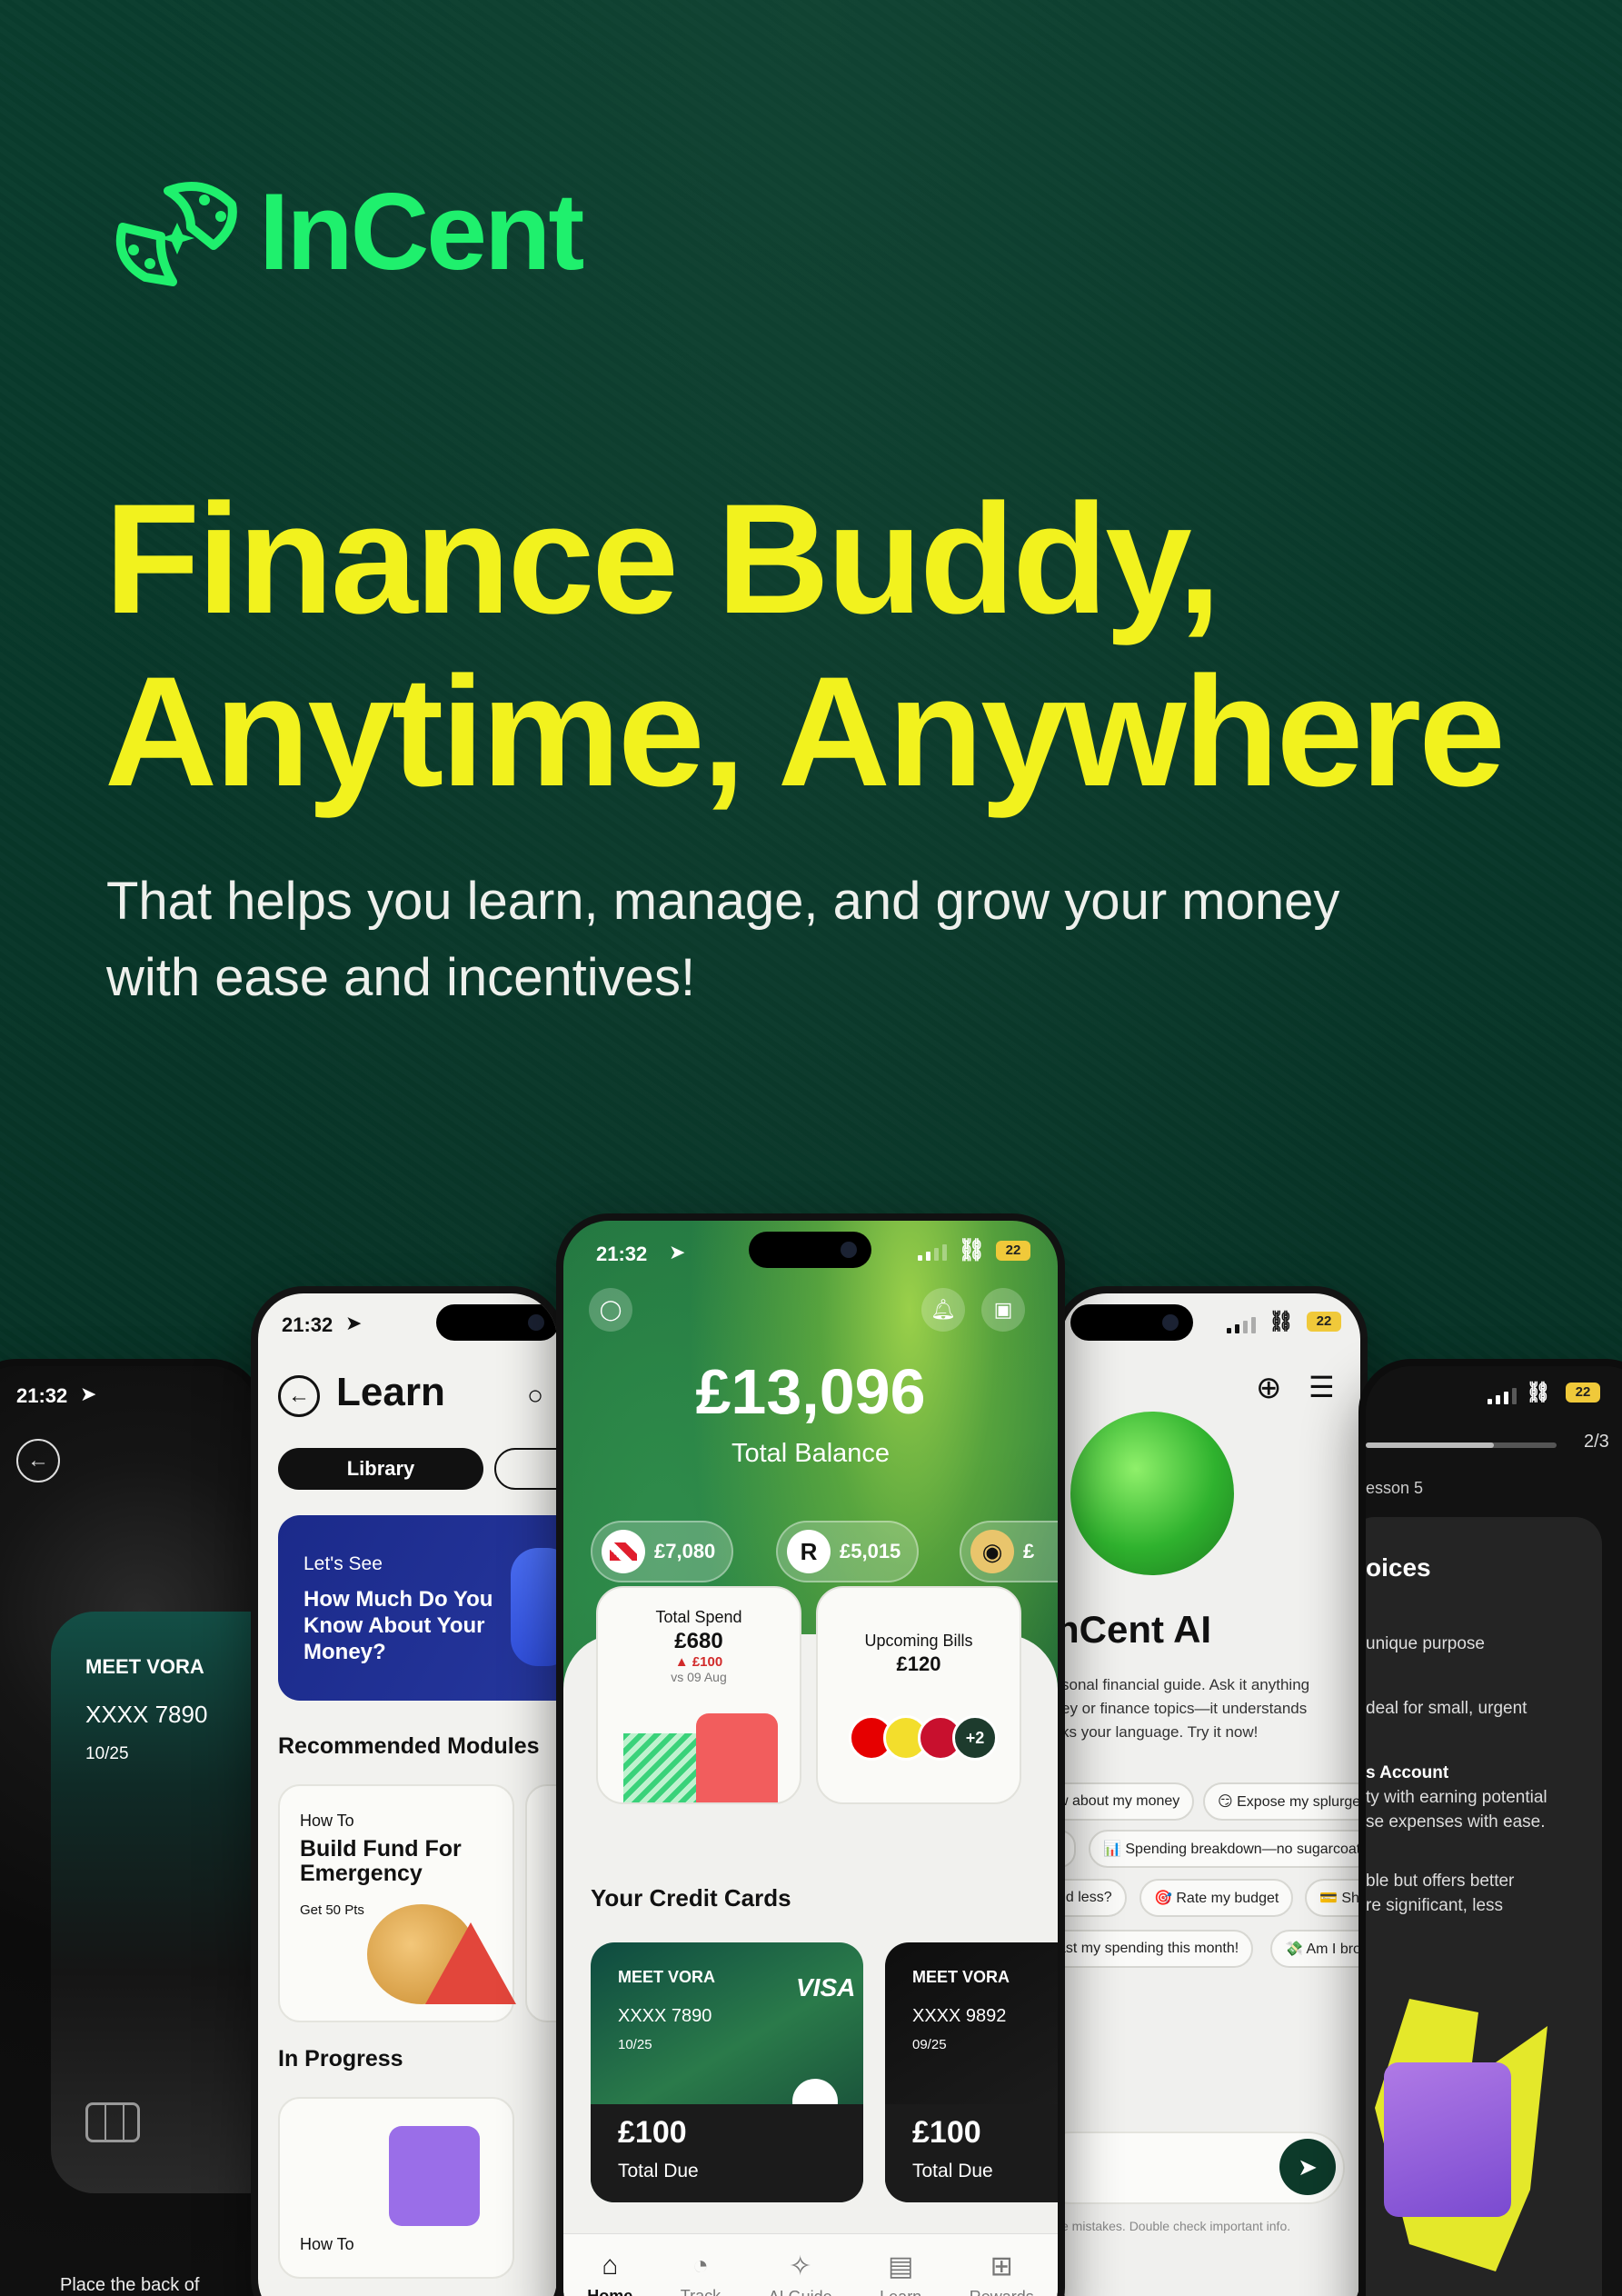 This screenshot has width=1622, height=2296. Describe the element at coordinates (698, 1662) in the screenshot. I see `spend-change: ▲ £100` at that location.